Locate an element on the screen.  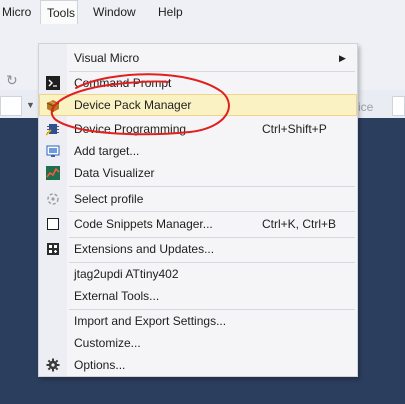
menu-item-select-profile: Select profile is located at coordinates (198, 199).